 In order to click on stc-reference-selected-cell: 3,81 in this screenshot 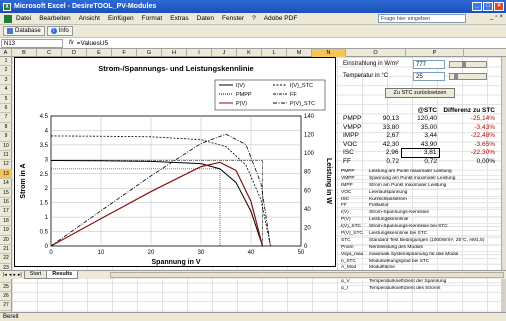, I will do `click(420, 153)`.